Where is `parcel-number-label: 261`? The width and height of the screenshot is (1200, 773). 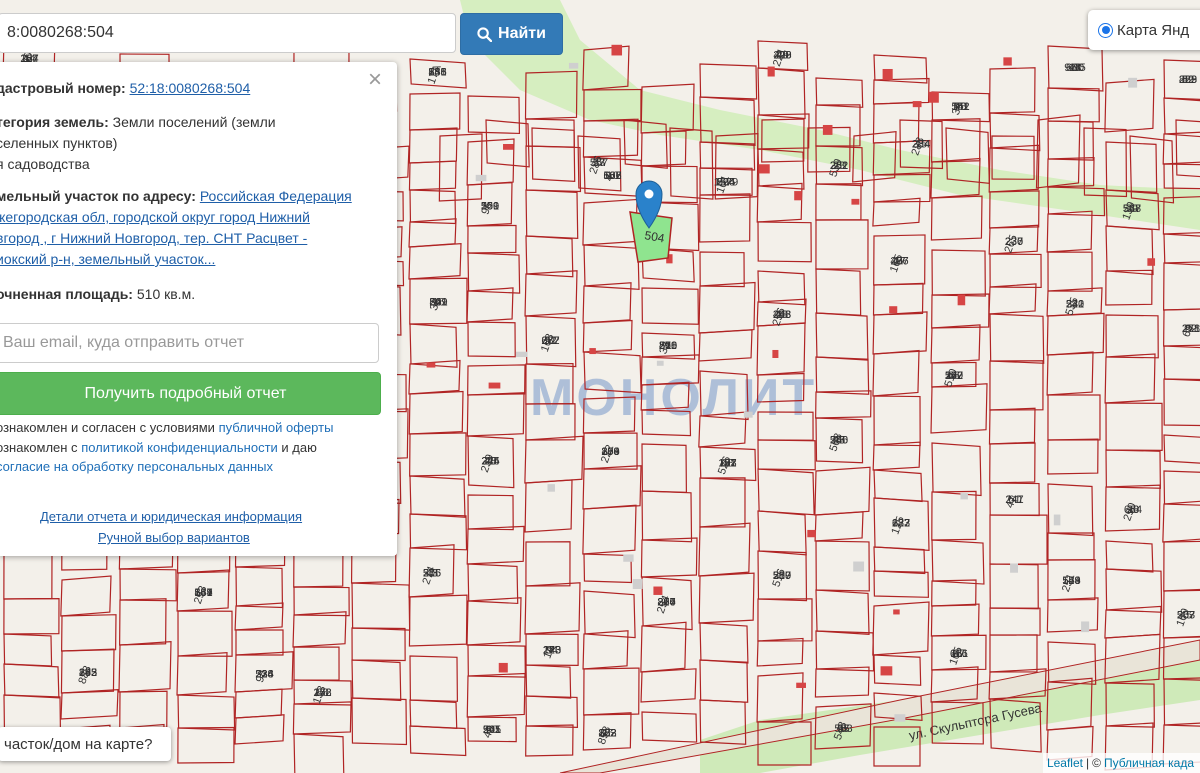
parcel-number-label: 261 is located at coordinates (438, 303).